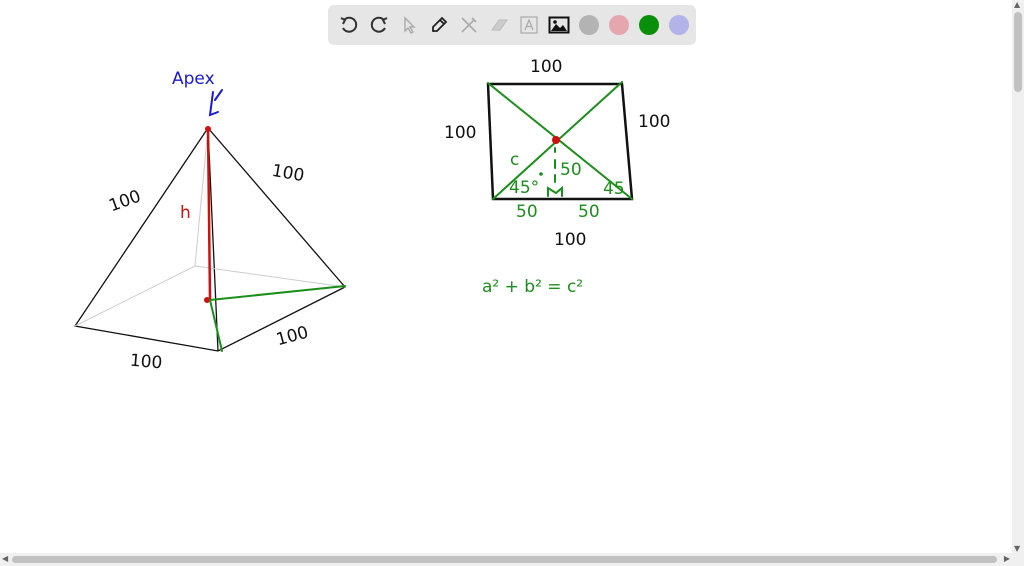 The width and height of the screenshot is (1024, 566). Describe the element at coordinates (555, 191) in the screenshot. I see `right-angle-mark` at that location.